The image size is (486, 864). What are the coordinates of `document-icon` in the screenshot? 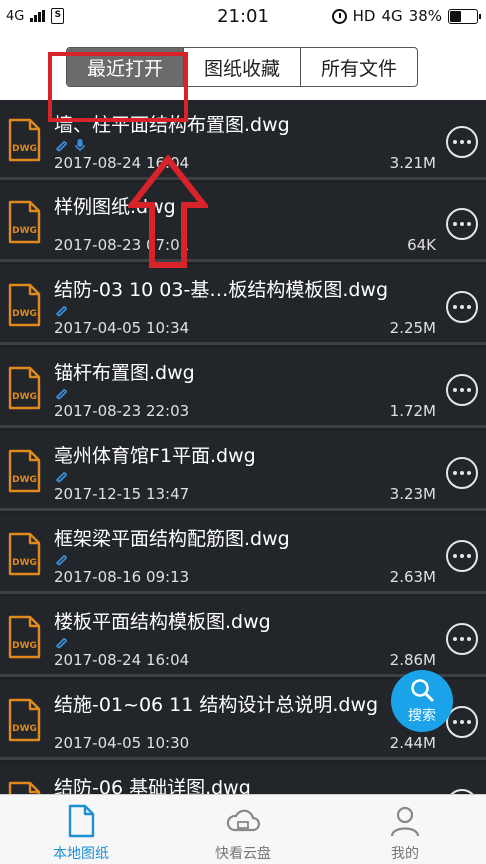 It's located at (81, 821).